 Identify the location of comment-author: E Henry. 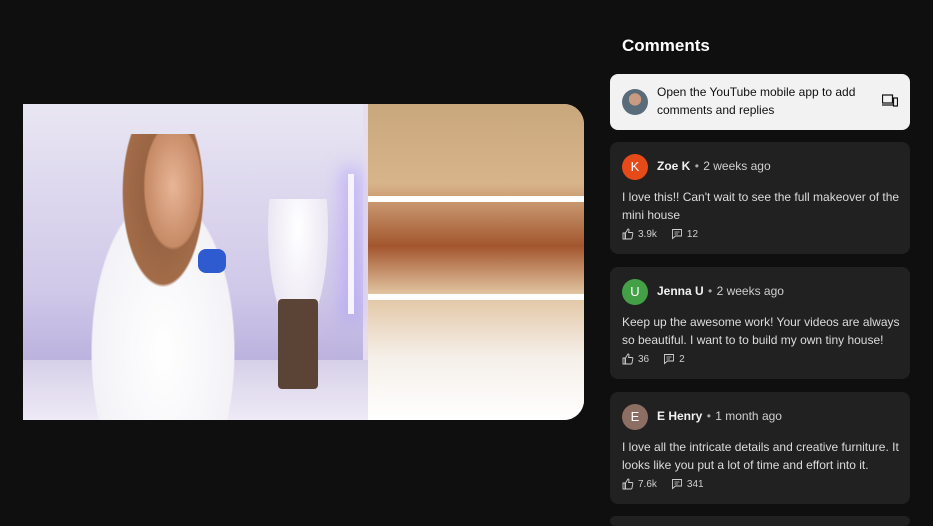
(680, 416).